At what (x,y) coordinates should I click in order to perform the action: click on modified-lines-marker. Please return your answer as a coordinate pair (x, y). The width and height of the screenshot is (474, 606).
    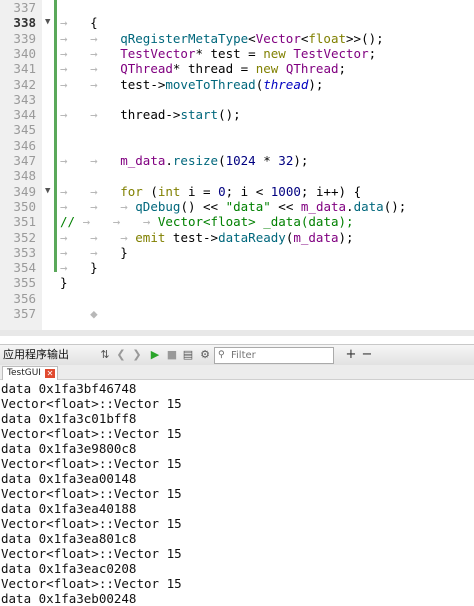
    Looking at the image, I should click on (55, 136).